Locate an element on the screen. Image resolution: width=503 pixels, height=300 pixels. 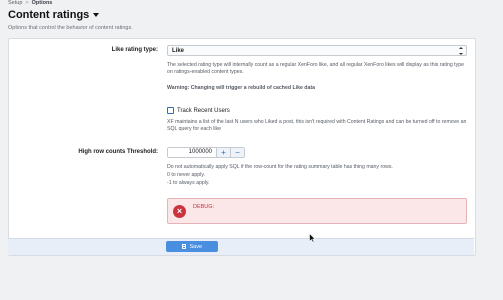
high-row-threshold-hint-3: -1 to always apply. is located at coordinates (188, 183).